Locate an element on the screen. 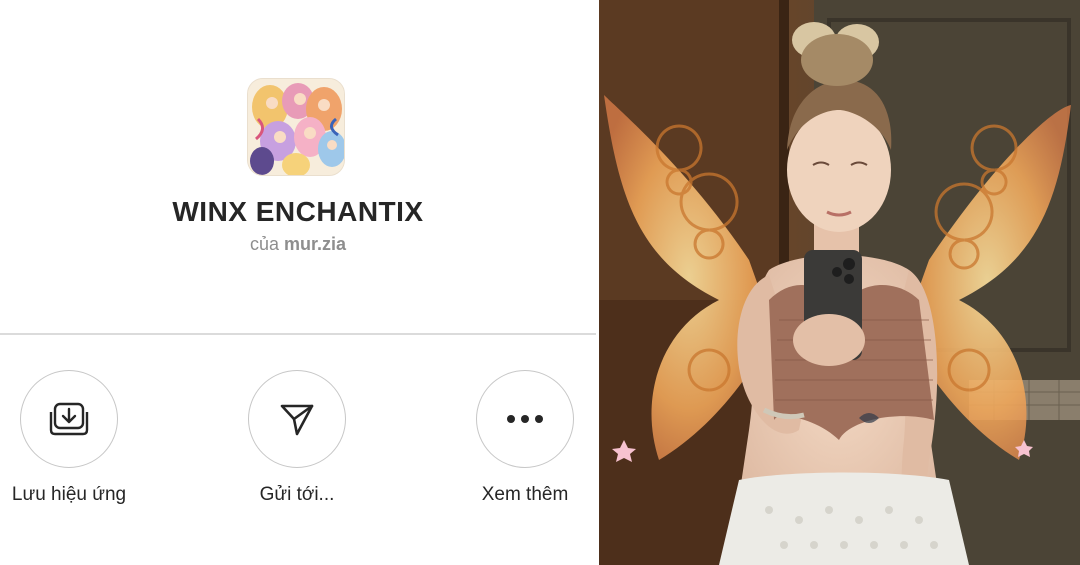  save-effect-button is located at coordinates (69, 419).